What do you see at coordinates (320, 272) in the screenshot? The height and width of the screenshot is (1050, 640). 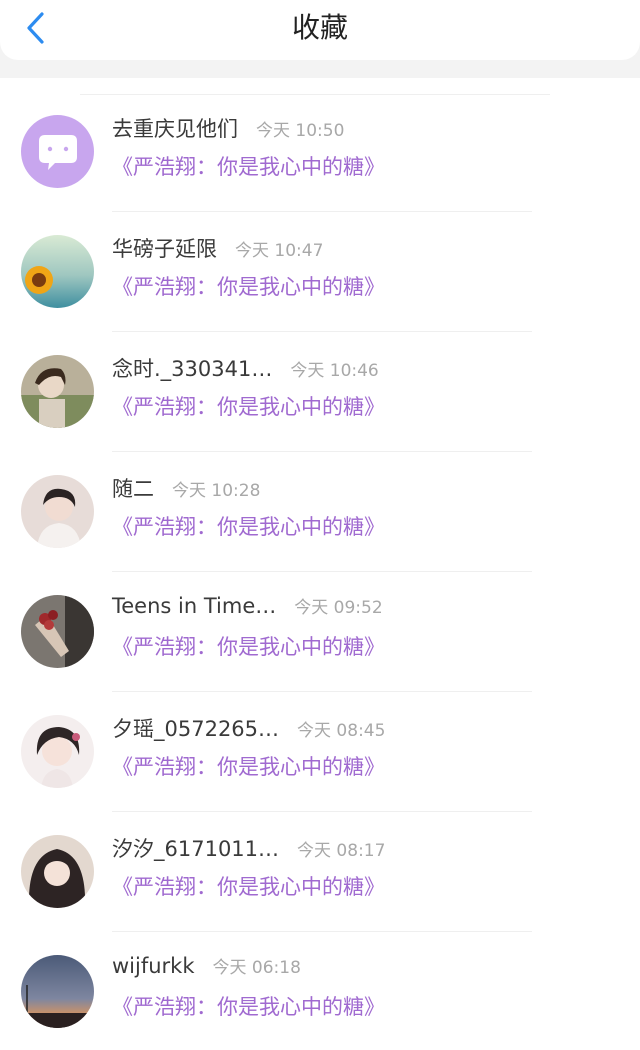 I see `list-item: 华磅子延限 今天 10:47 《严浩翔：你是我心中的糖》` at bounding box center [320, 272].